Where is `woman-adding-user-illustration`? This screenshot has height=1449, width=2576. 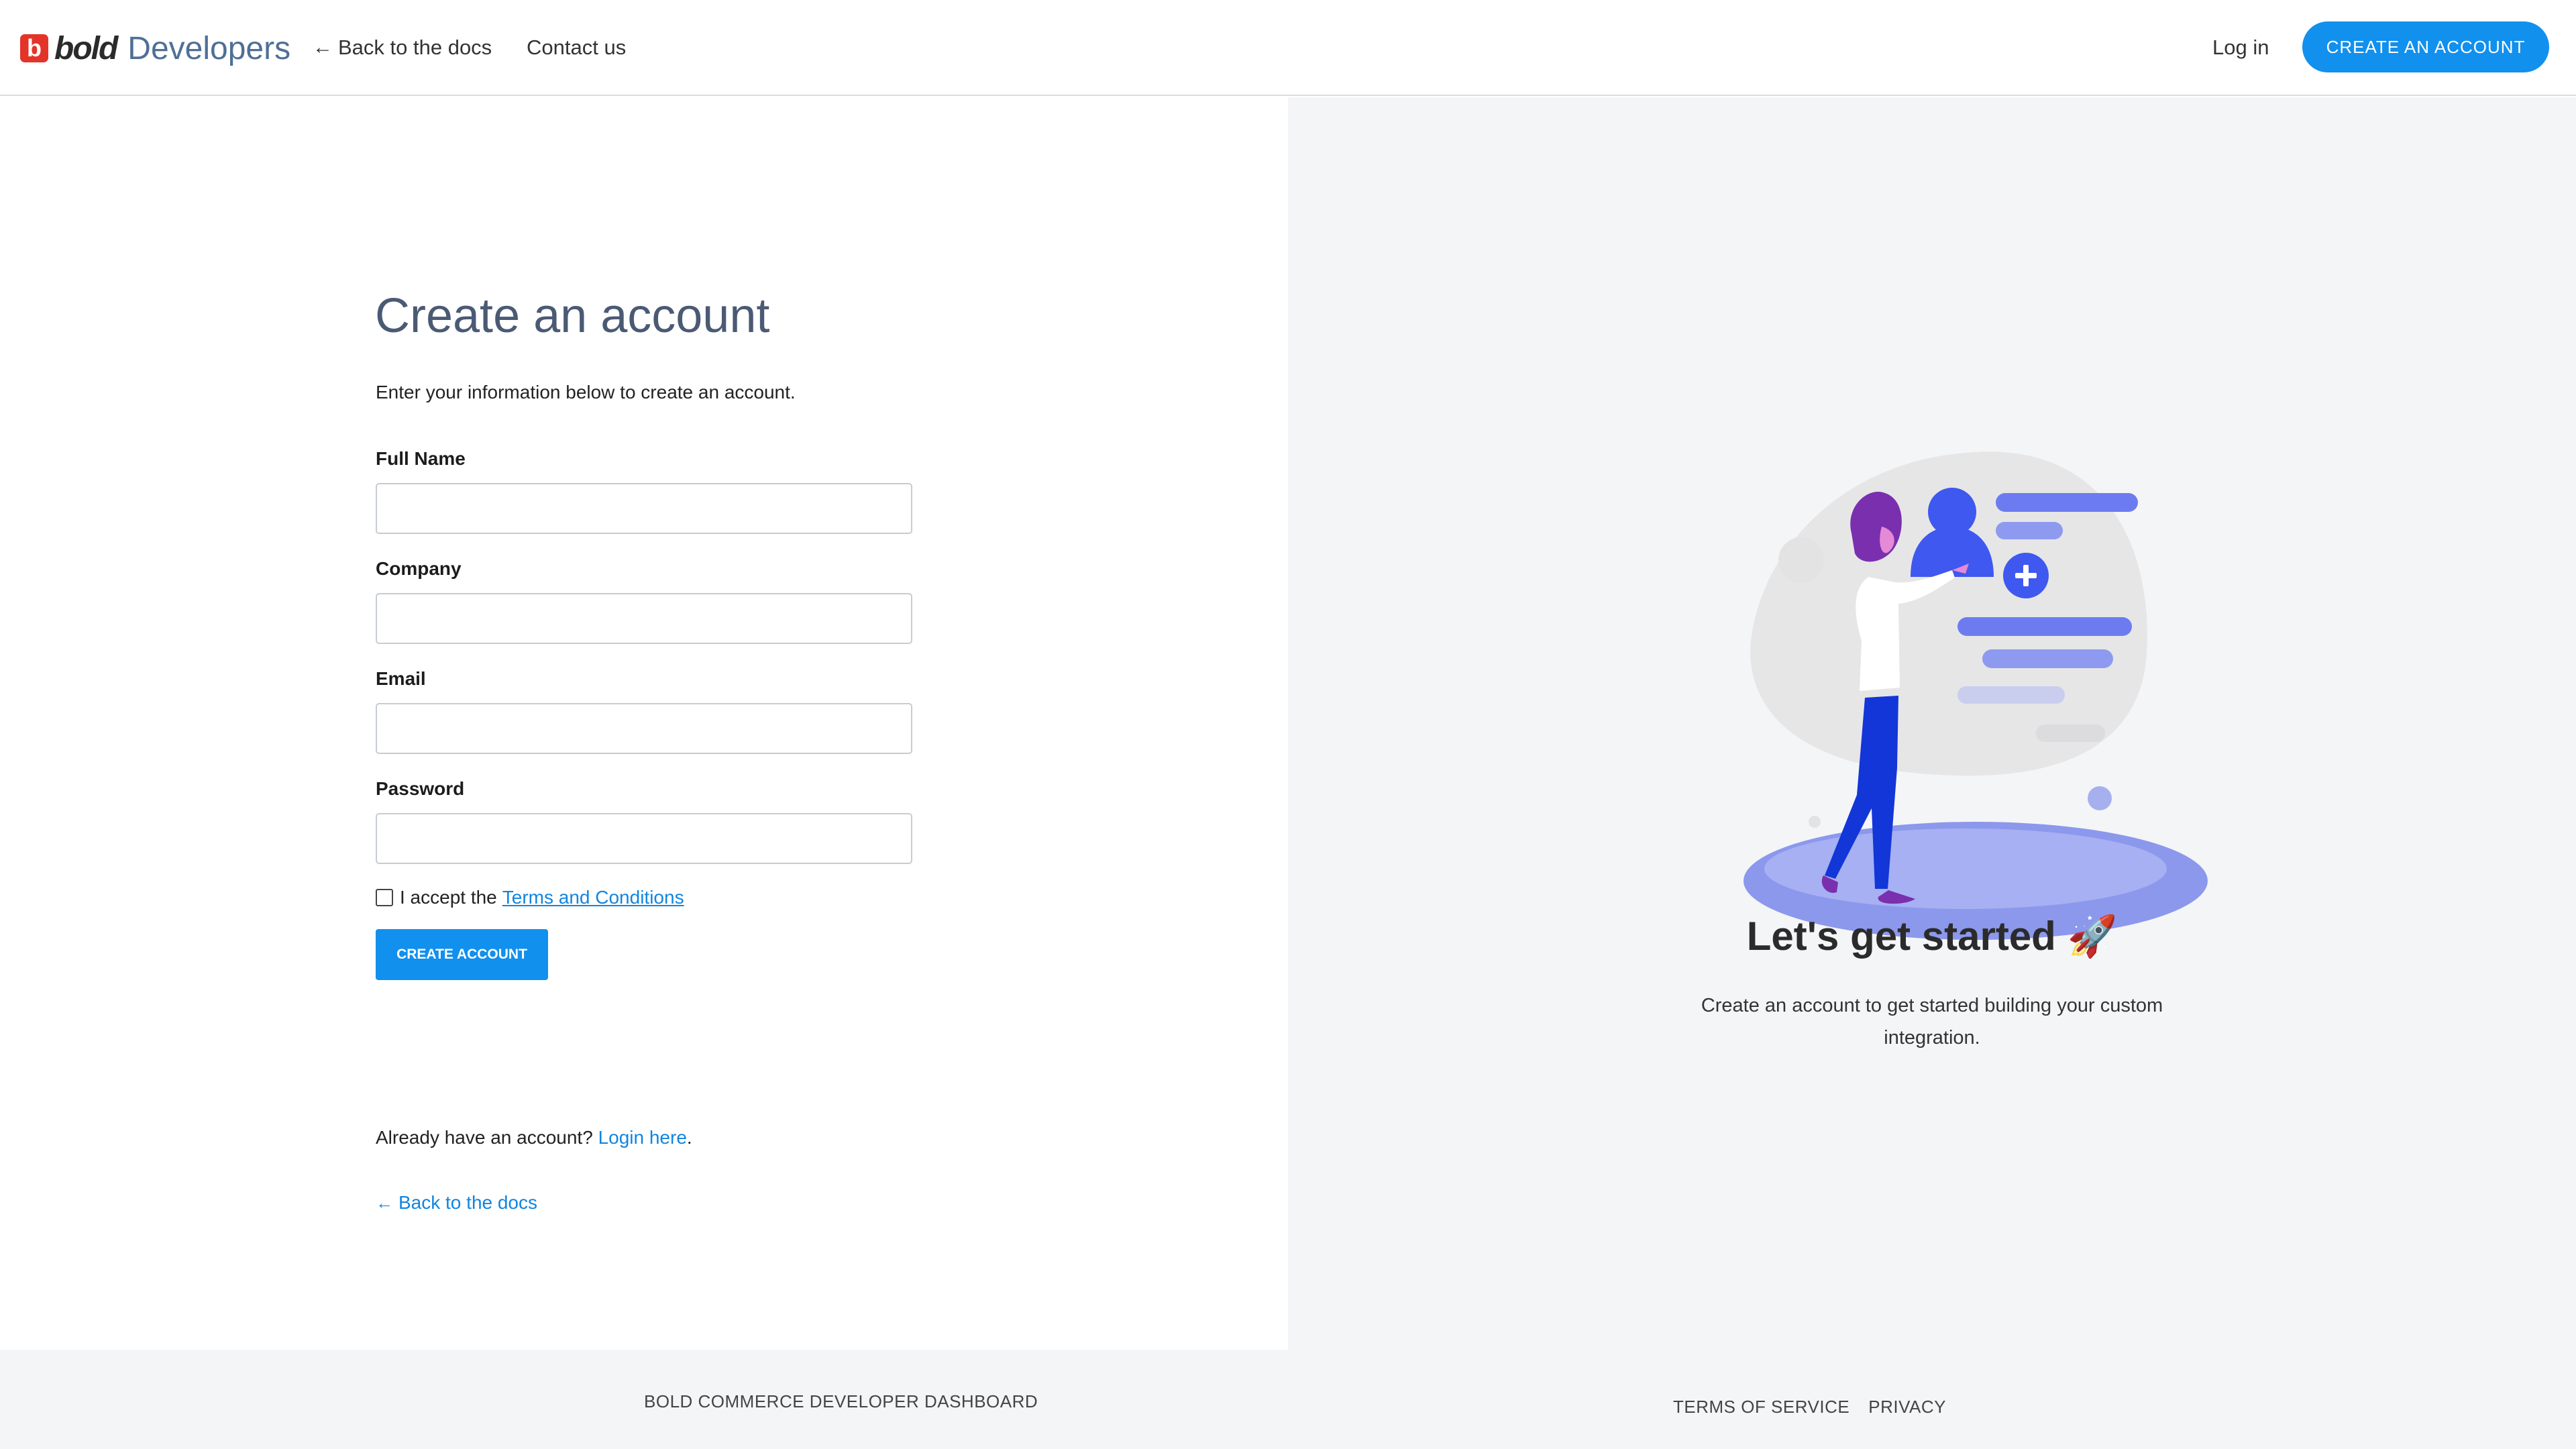
woman-adding-user-illustration is located at coordinates (1975, 695).